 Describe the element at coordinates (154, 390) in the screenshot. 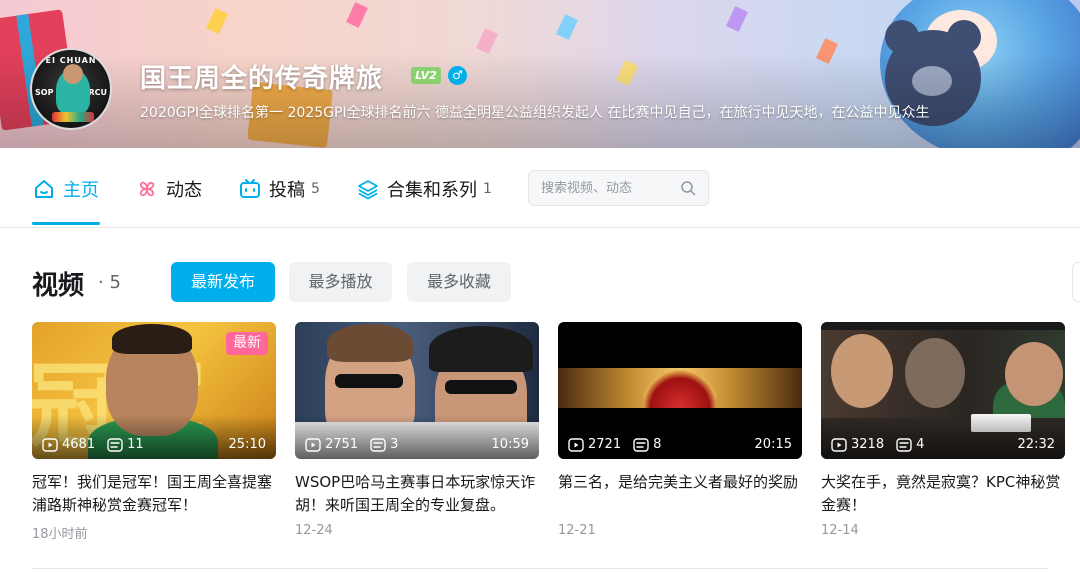

I see `video-thumbnail: 冠军 最新 4681 11 25:10` at that location.